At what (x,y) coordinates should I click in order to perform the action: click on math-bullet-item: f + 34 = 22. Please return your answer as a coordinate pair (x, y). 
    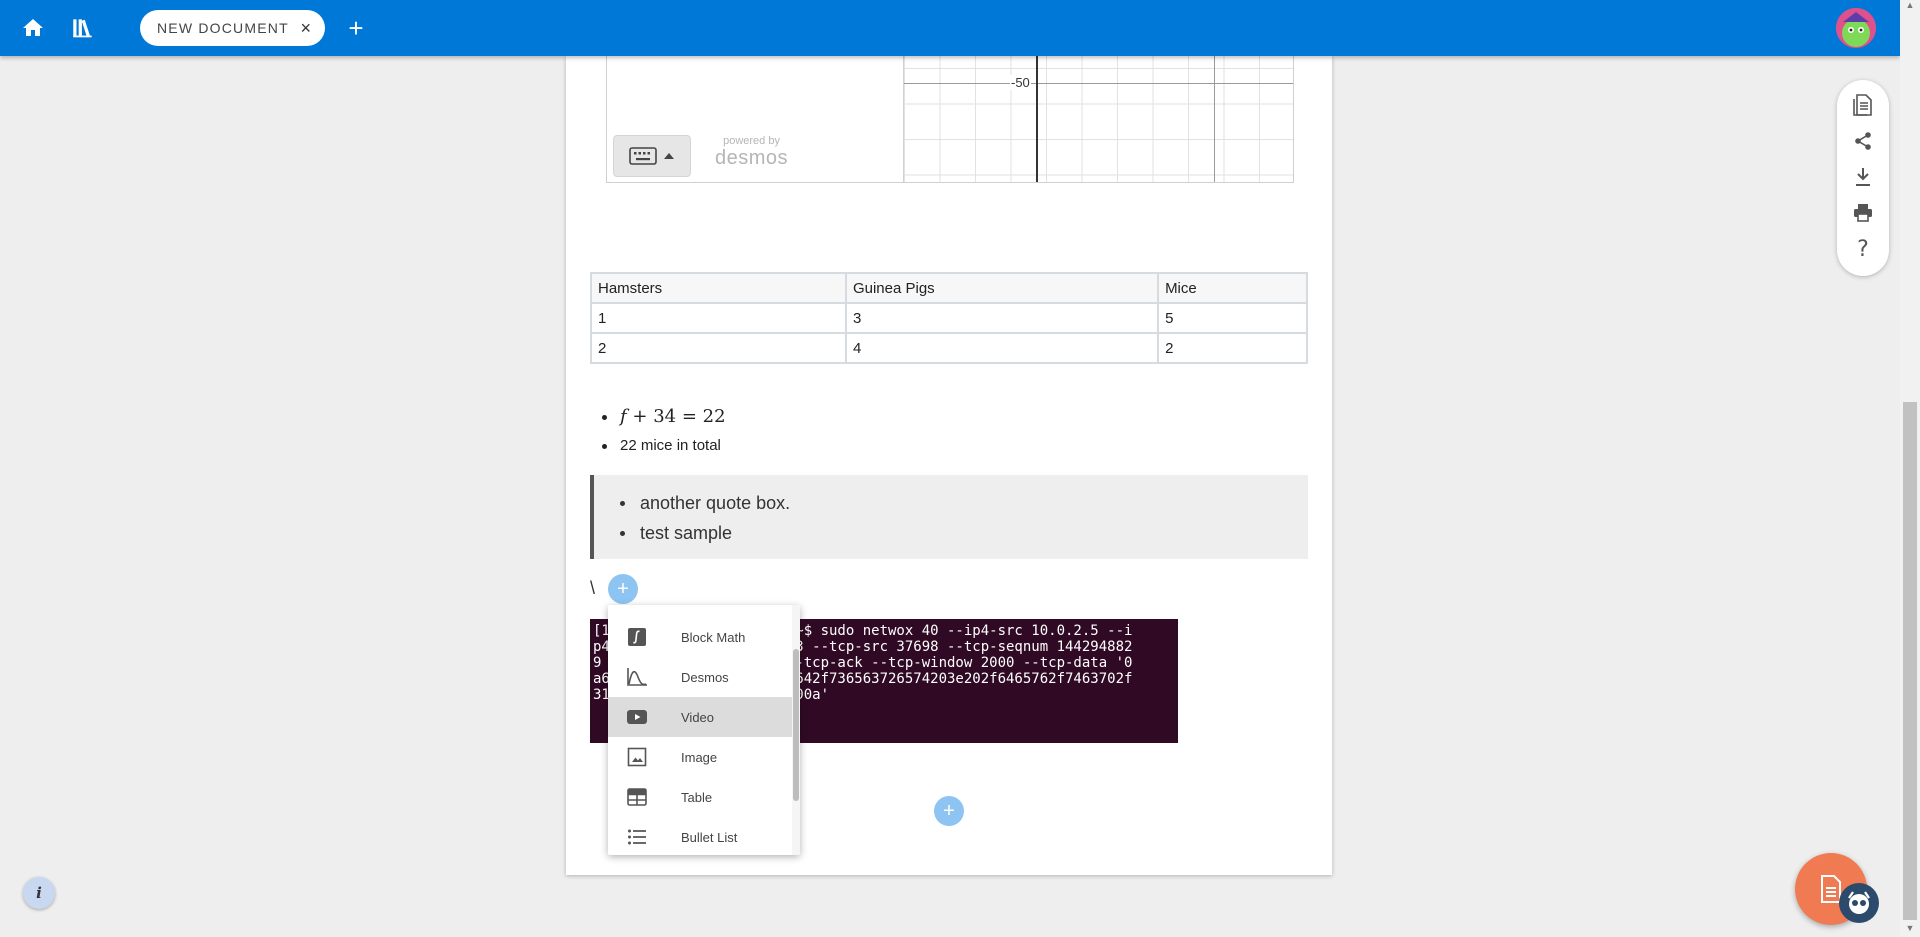
    Looking at the image, I should click on (658, 417).